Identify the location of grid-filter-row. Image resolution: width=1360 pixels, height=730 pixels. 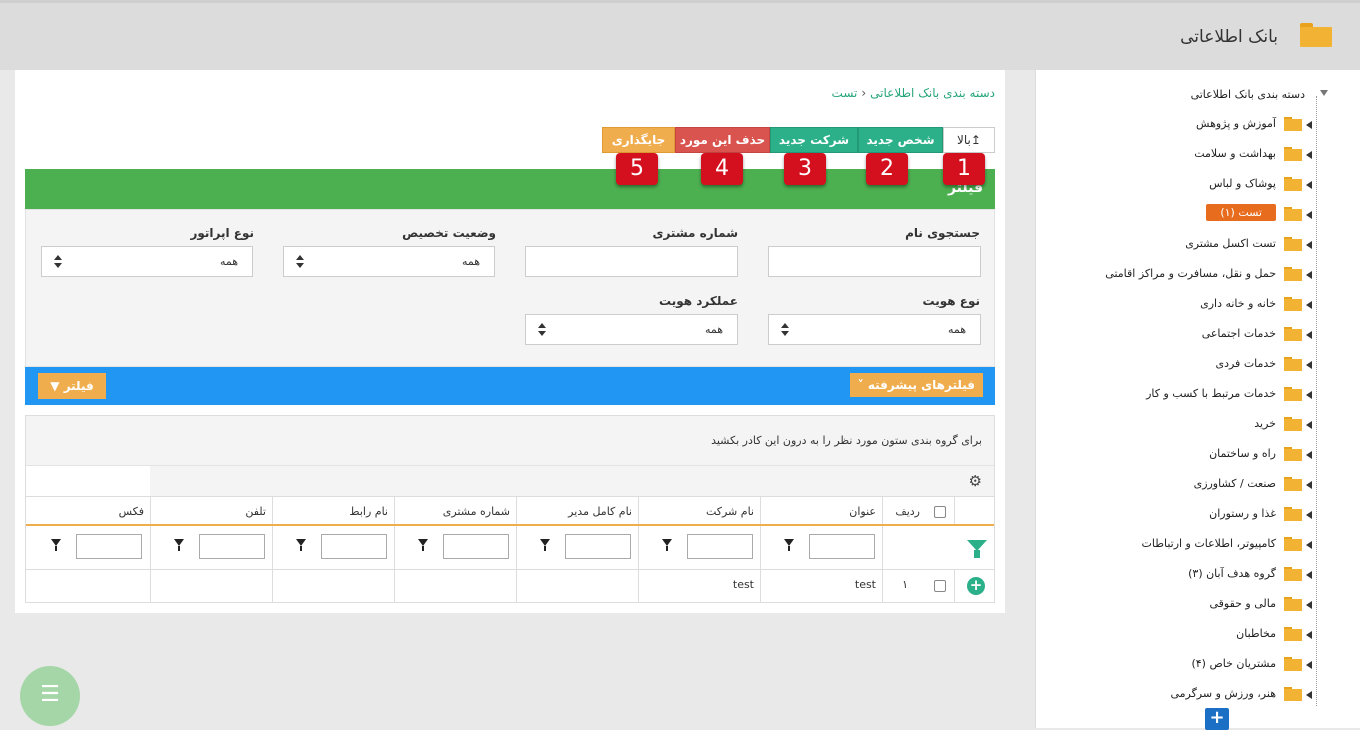
(510, 548).